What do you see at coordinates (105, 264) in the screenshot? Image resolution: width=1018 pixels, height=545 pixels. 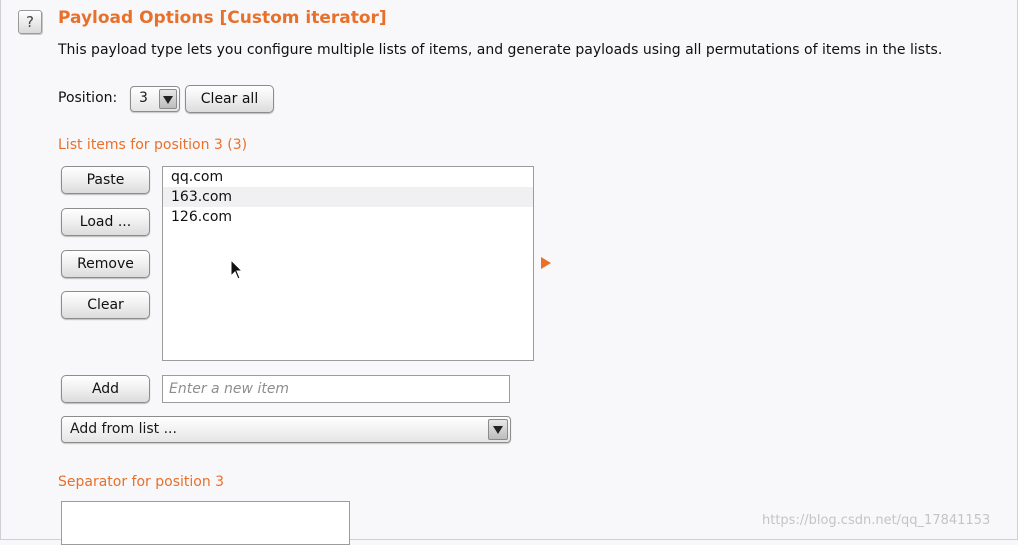 I see `remove-button: Remove` at bounding box center [105, 264].